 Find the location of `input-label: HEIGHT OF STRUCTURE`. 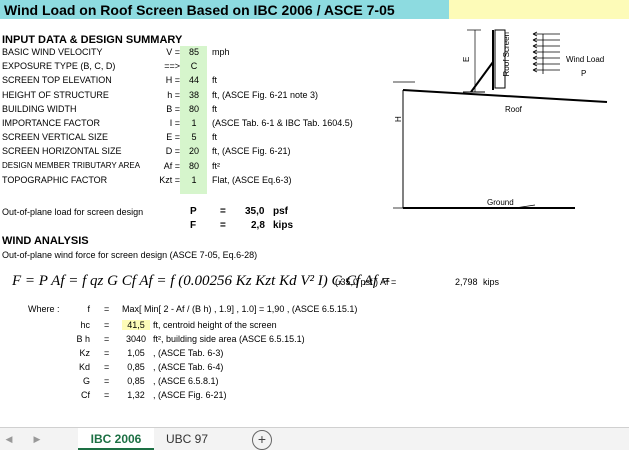

input-label: HEIGHT OF STRUCTURE is located at coordinates (55, 95).